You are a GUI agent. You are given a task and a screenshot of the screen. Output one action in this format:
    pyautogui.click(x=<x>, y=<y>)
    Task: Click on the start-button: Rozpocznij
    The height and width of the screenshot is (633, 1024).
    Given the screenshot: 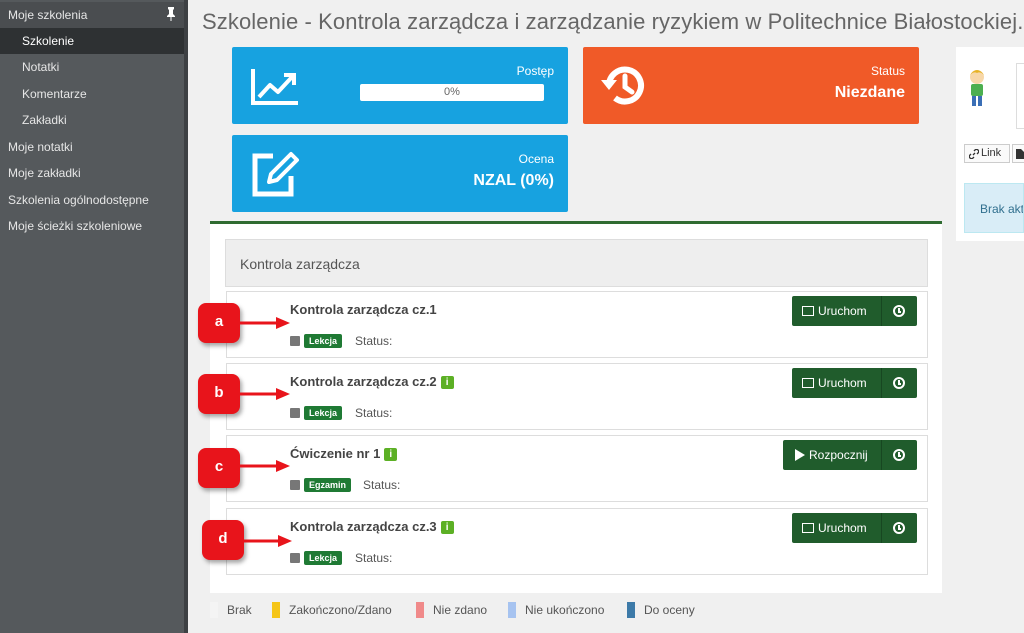 What is the action you would take?
    pyautogui.click(x=825, y=455)
    